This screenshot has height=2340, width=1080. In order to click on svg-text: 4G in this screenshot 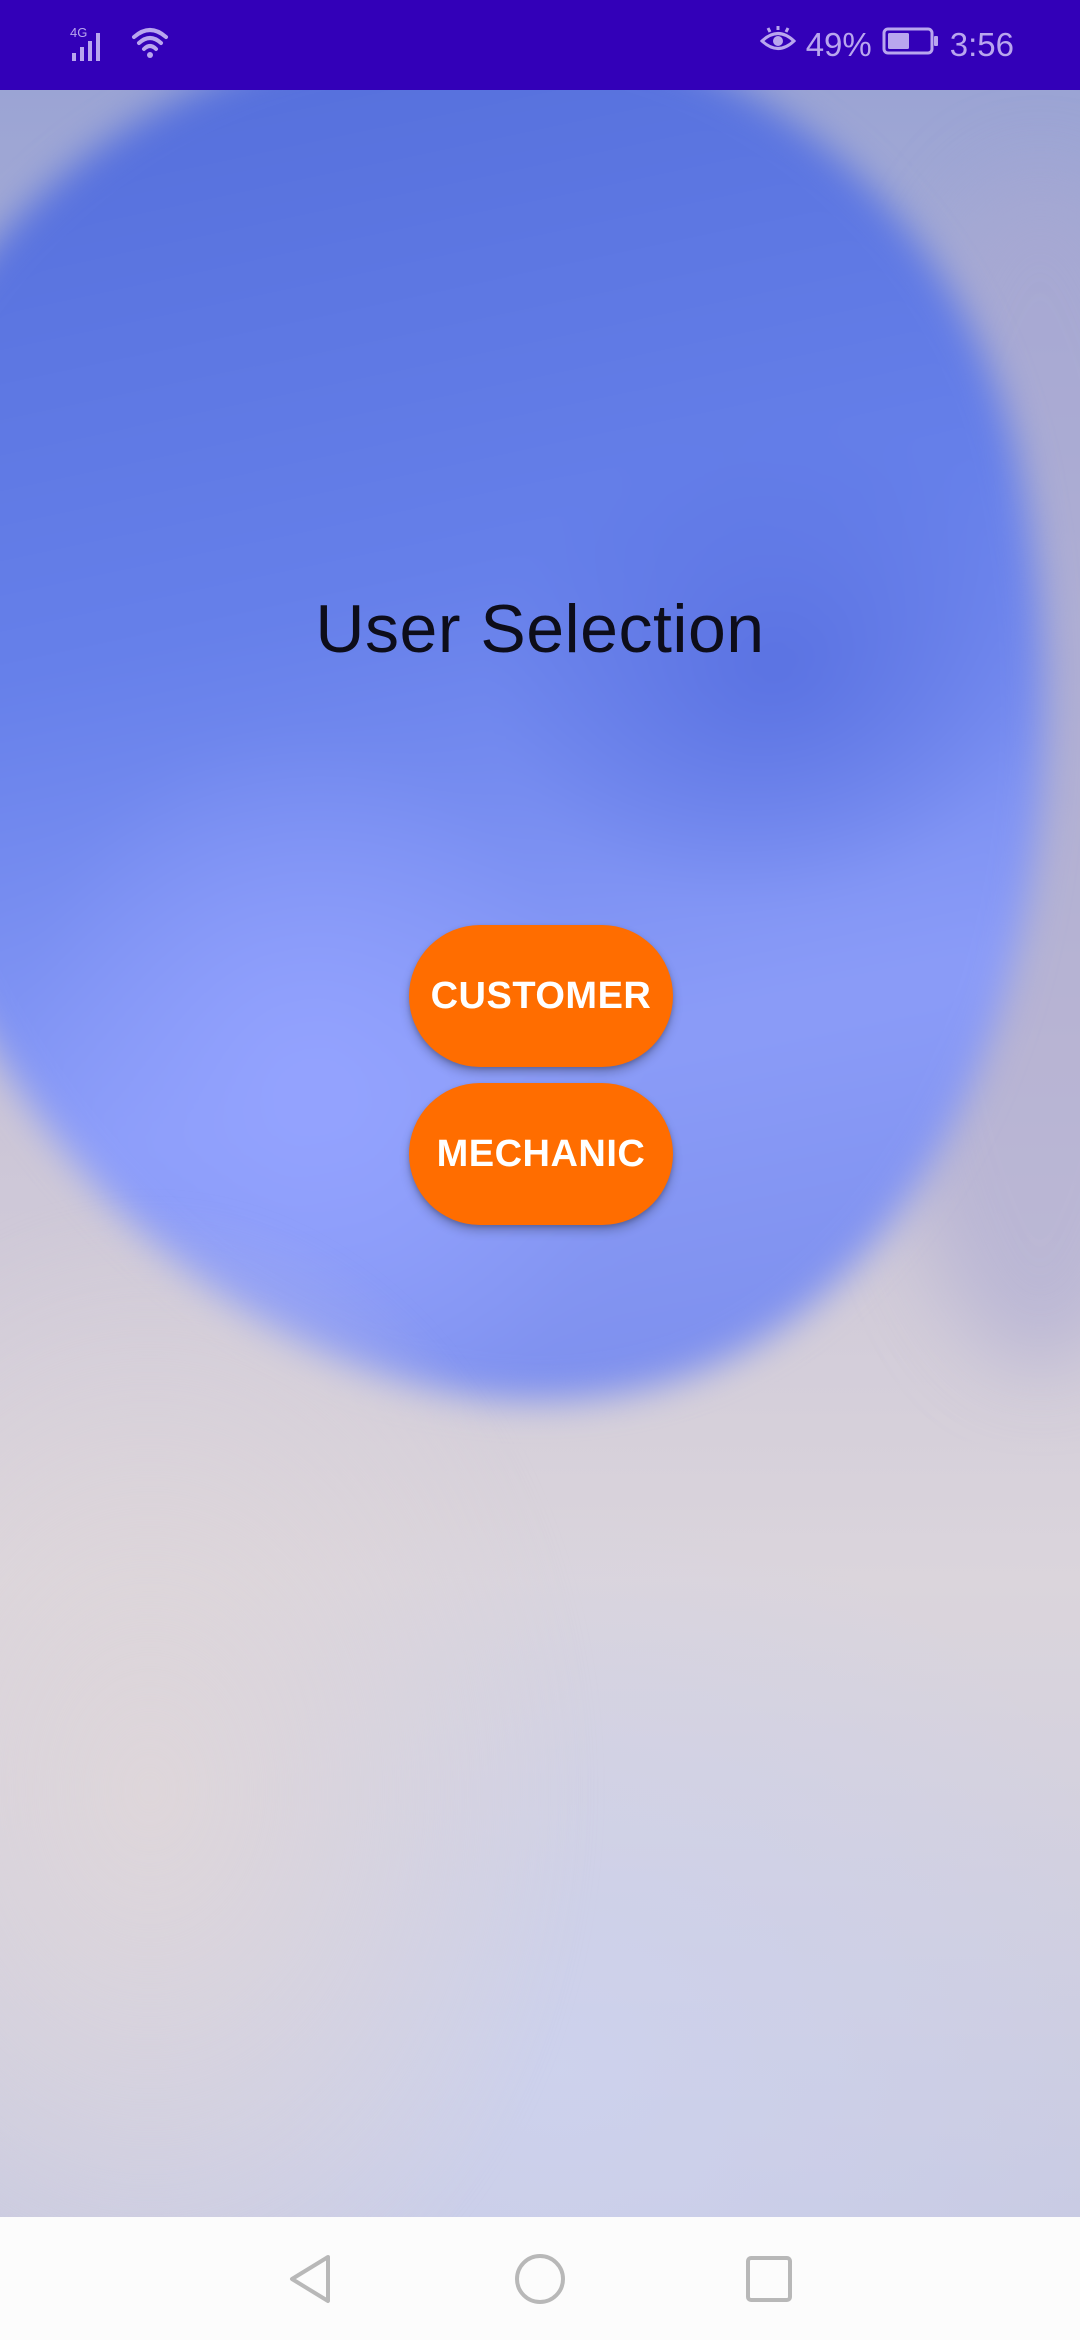, I will do `click(78, 32)`.